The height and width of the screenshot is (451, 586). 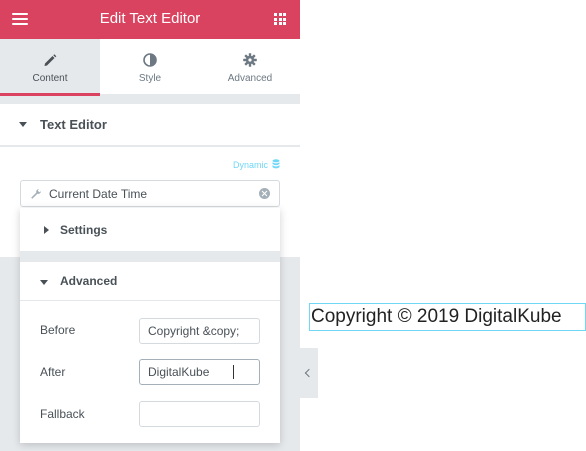 What do you see at coordinates (264, 193) in the screenshot?
I see `clear-icon` at bounding box center [264, 193].